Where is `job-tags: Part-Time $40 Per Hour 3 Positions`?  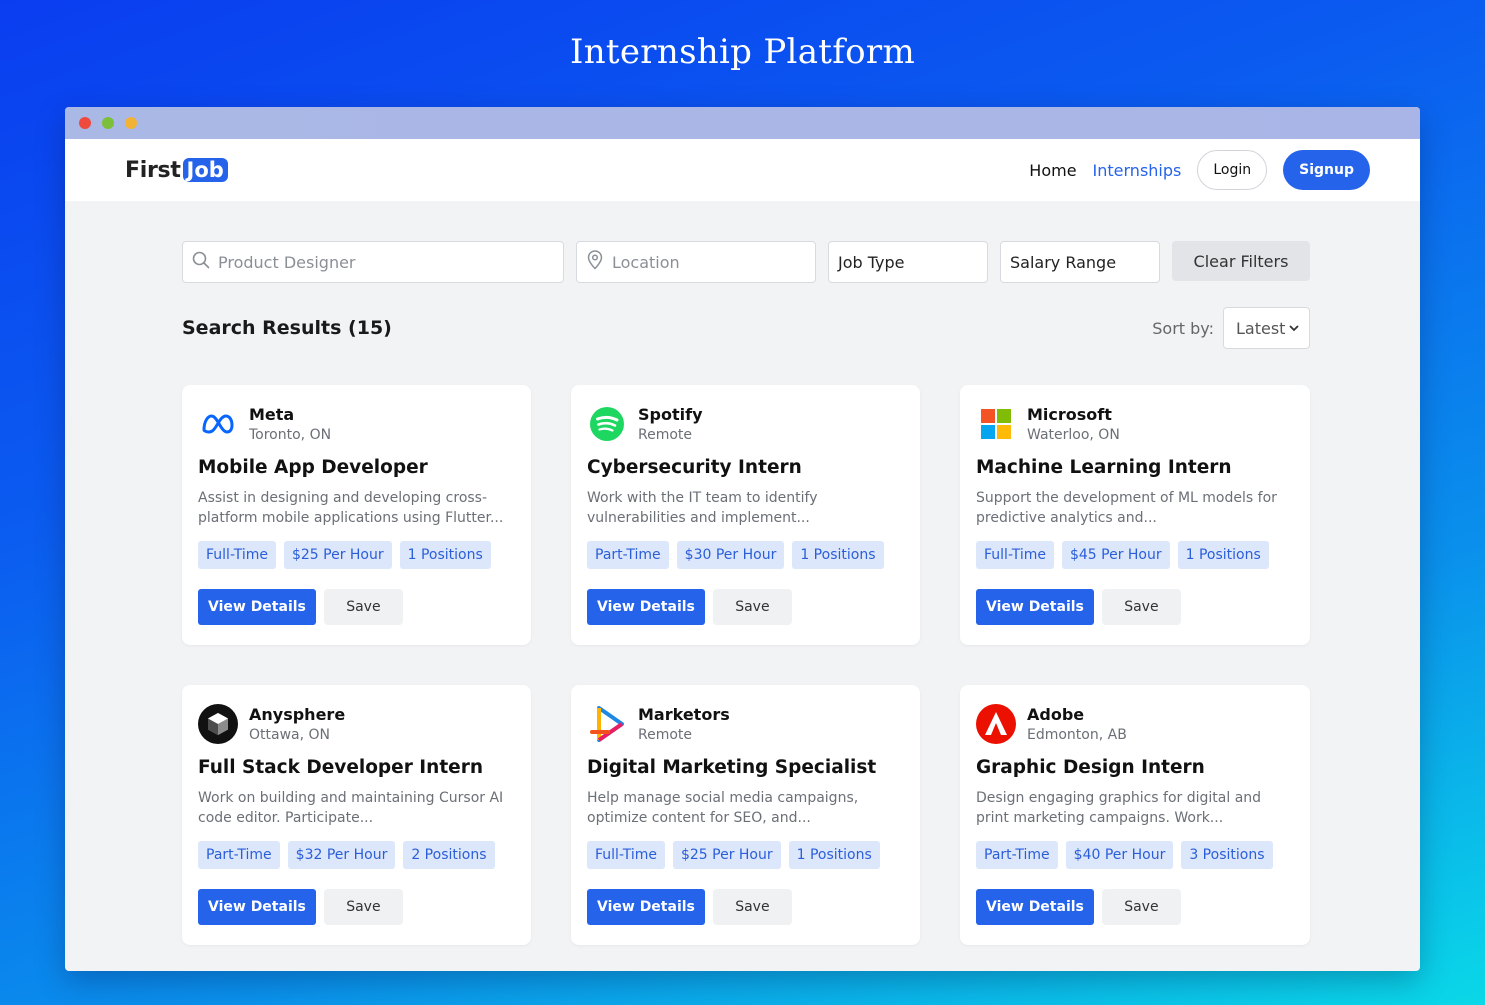 job-tags: Part-Time $40 Per Hour 3 Positions is located at coordinates (1135, 855).